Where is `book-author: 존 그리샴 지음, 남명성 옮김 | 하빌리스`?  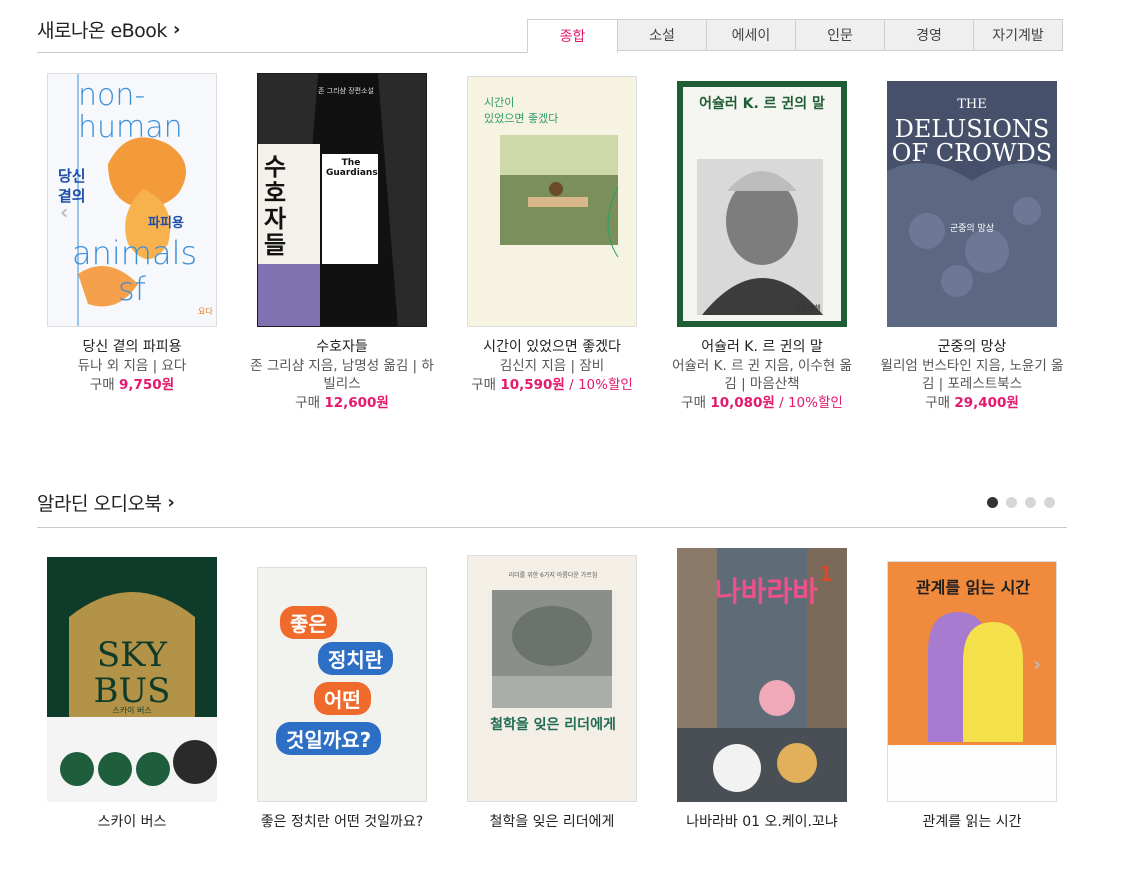
book-author: 존 그리샴 지음, 남명성 옮김 | 하빌리스 is located at coordinates (342, 375).